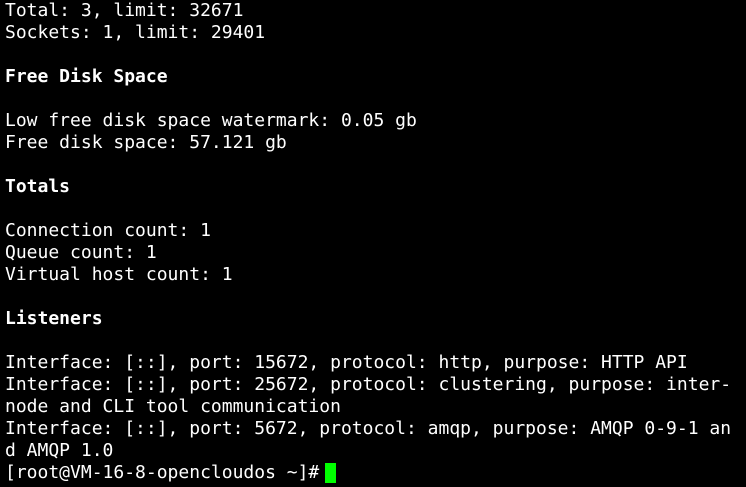 The image size is (746, 487). Describe the element at coordinates (54, 318) in the screenshot. I see `listeners-heading: Listeners` at that location.